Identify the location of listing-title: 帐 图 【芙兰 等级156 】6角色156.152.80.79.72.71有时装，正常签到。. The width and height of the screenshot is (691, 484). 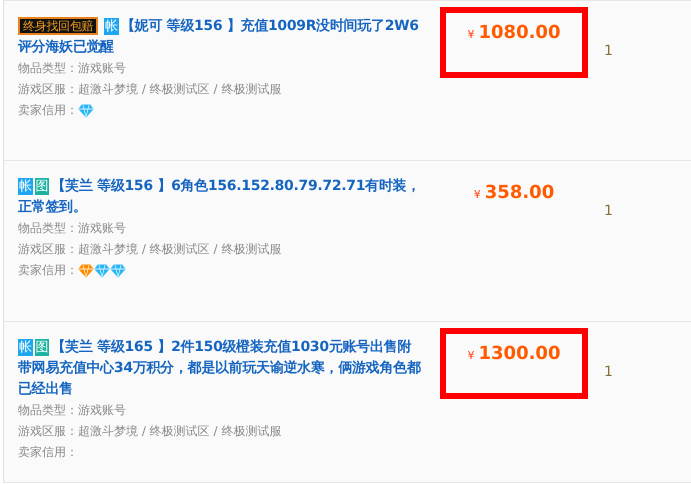
(221, 197).